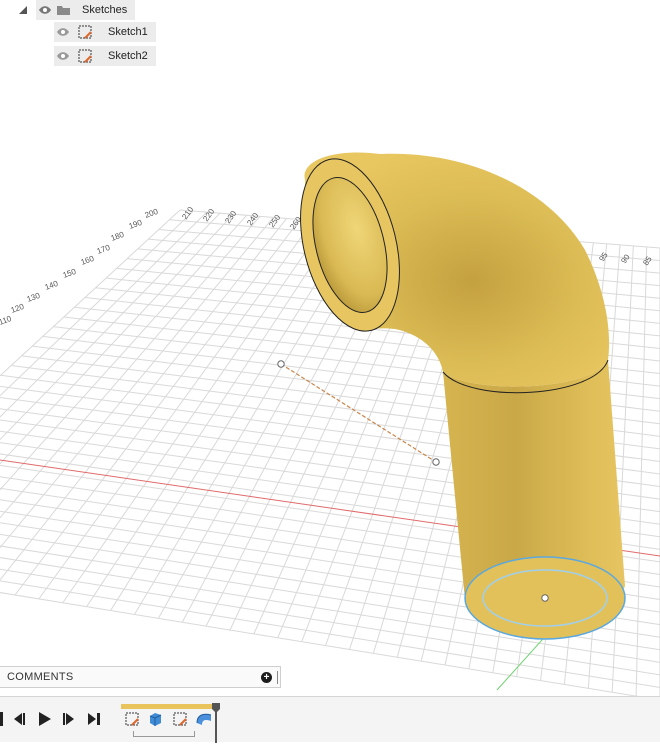 The image size is (660, 748). What do you see at coordinates (358, 413) in the screenshot?
I see `sketch-path-line` at bounding box center [358, 413].